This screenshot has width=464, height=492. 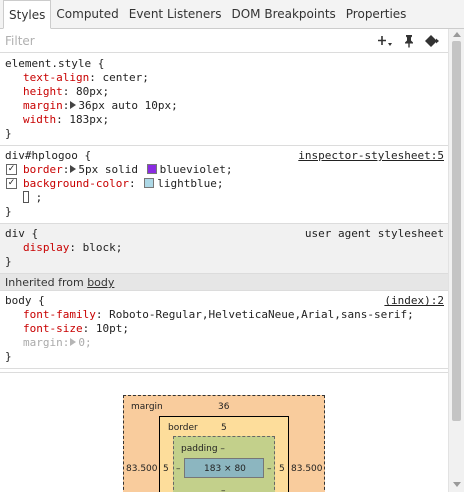 What do you see at coordinates (283, 14) in the screenshot?
I see `tab-dom-breakpoints: DOM Breakpoints` at bounding box center [283, 14].